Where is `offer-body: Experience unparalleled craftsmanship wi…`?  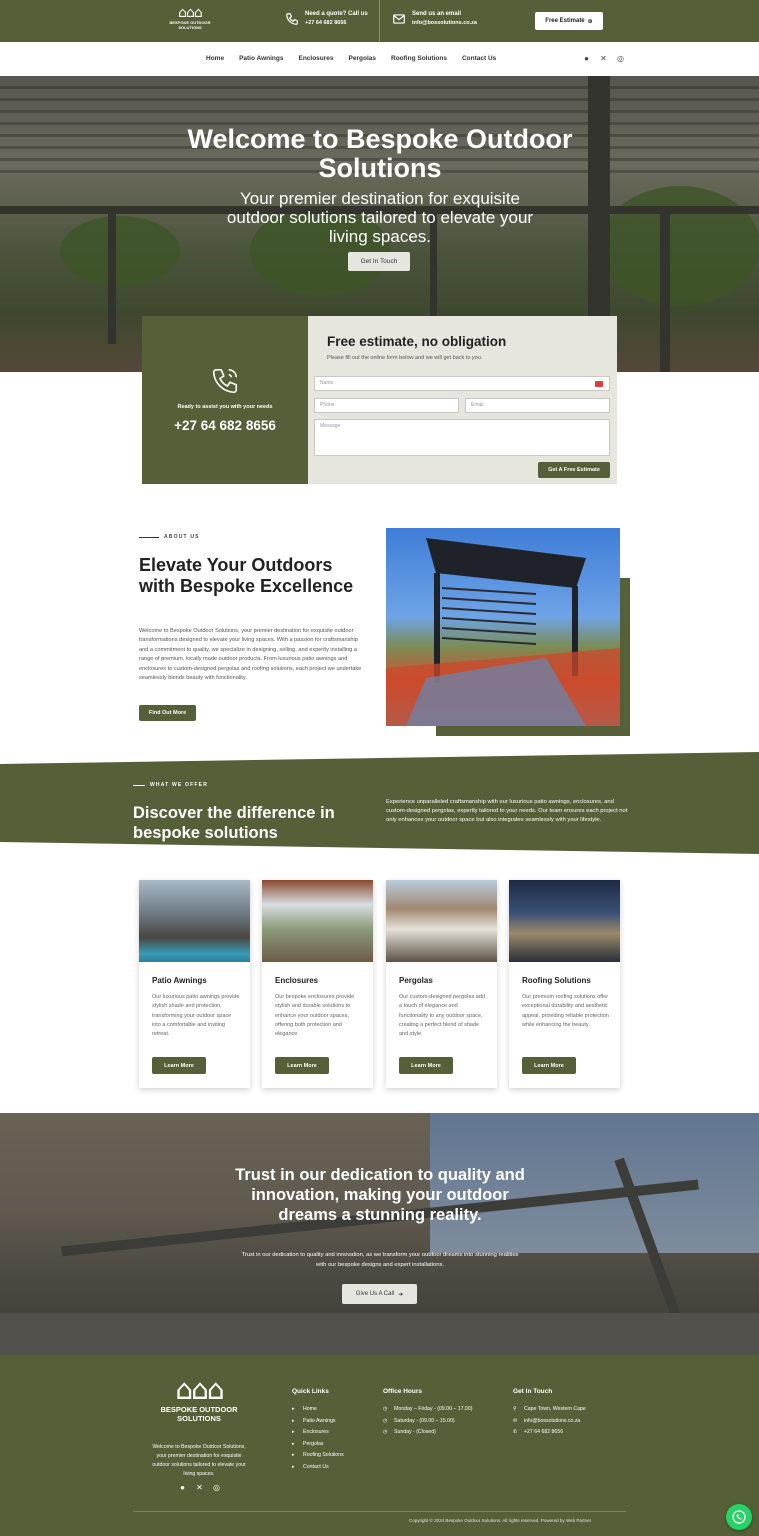
offer-body: Experience unparalleled craftsmanship wi… is located at coordinates (507, 811).